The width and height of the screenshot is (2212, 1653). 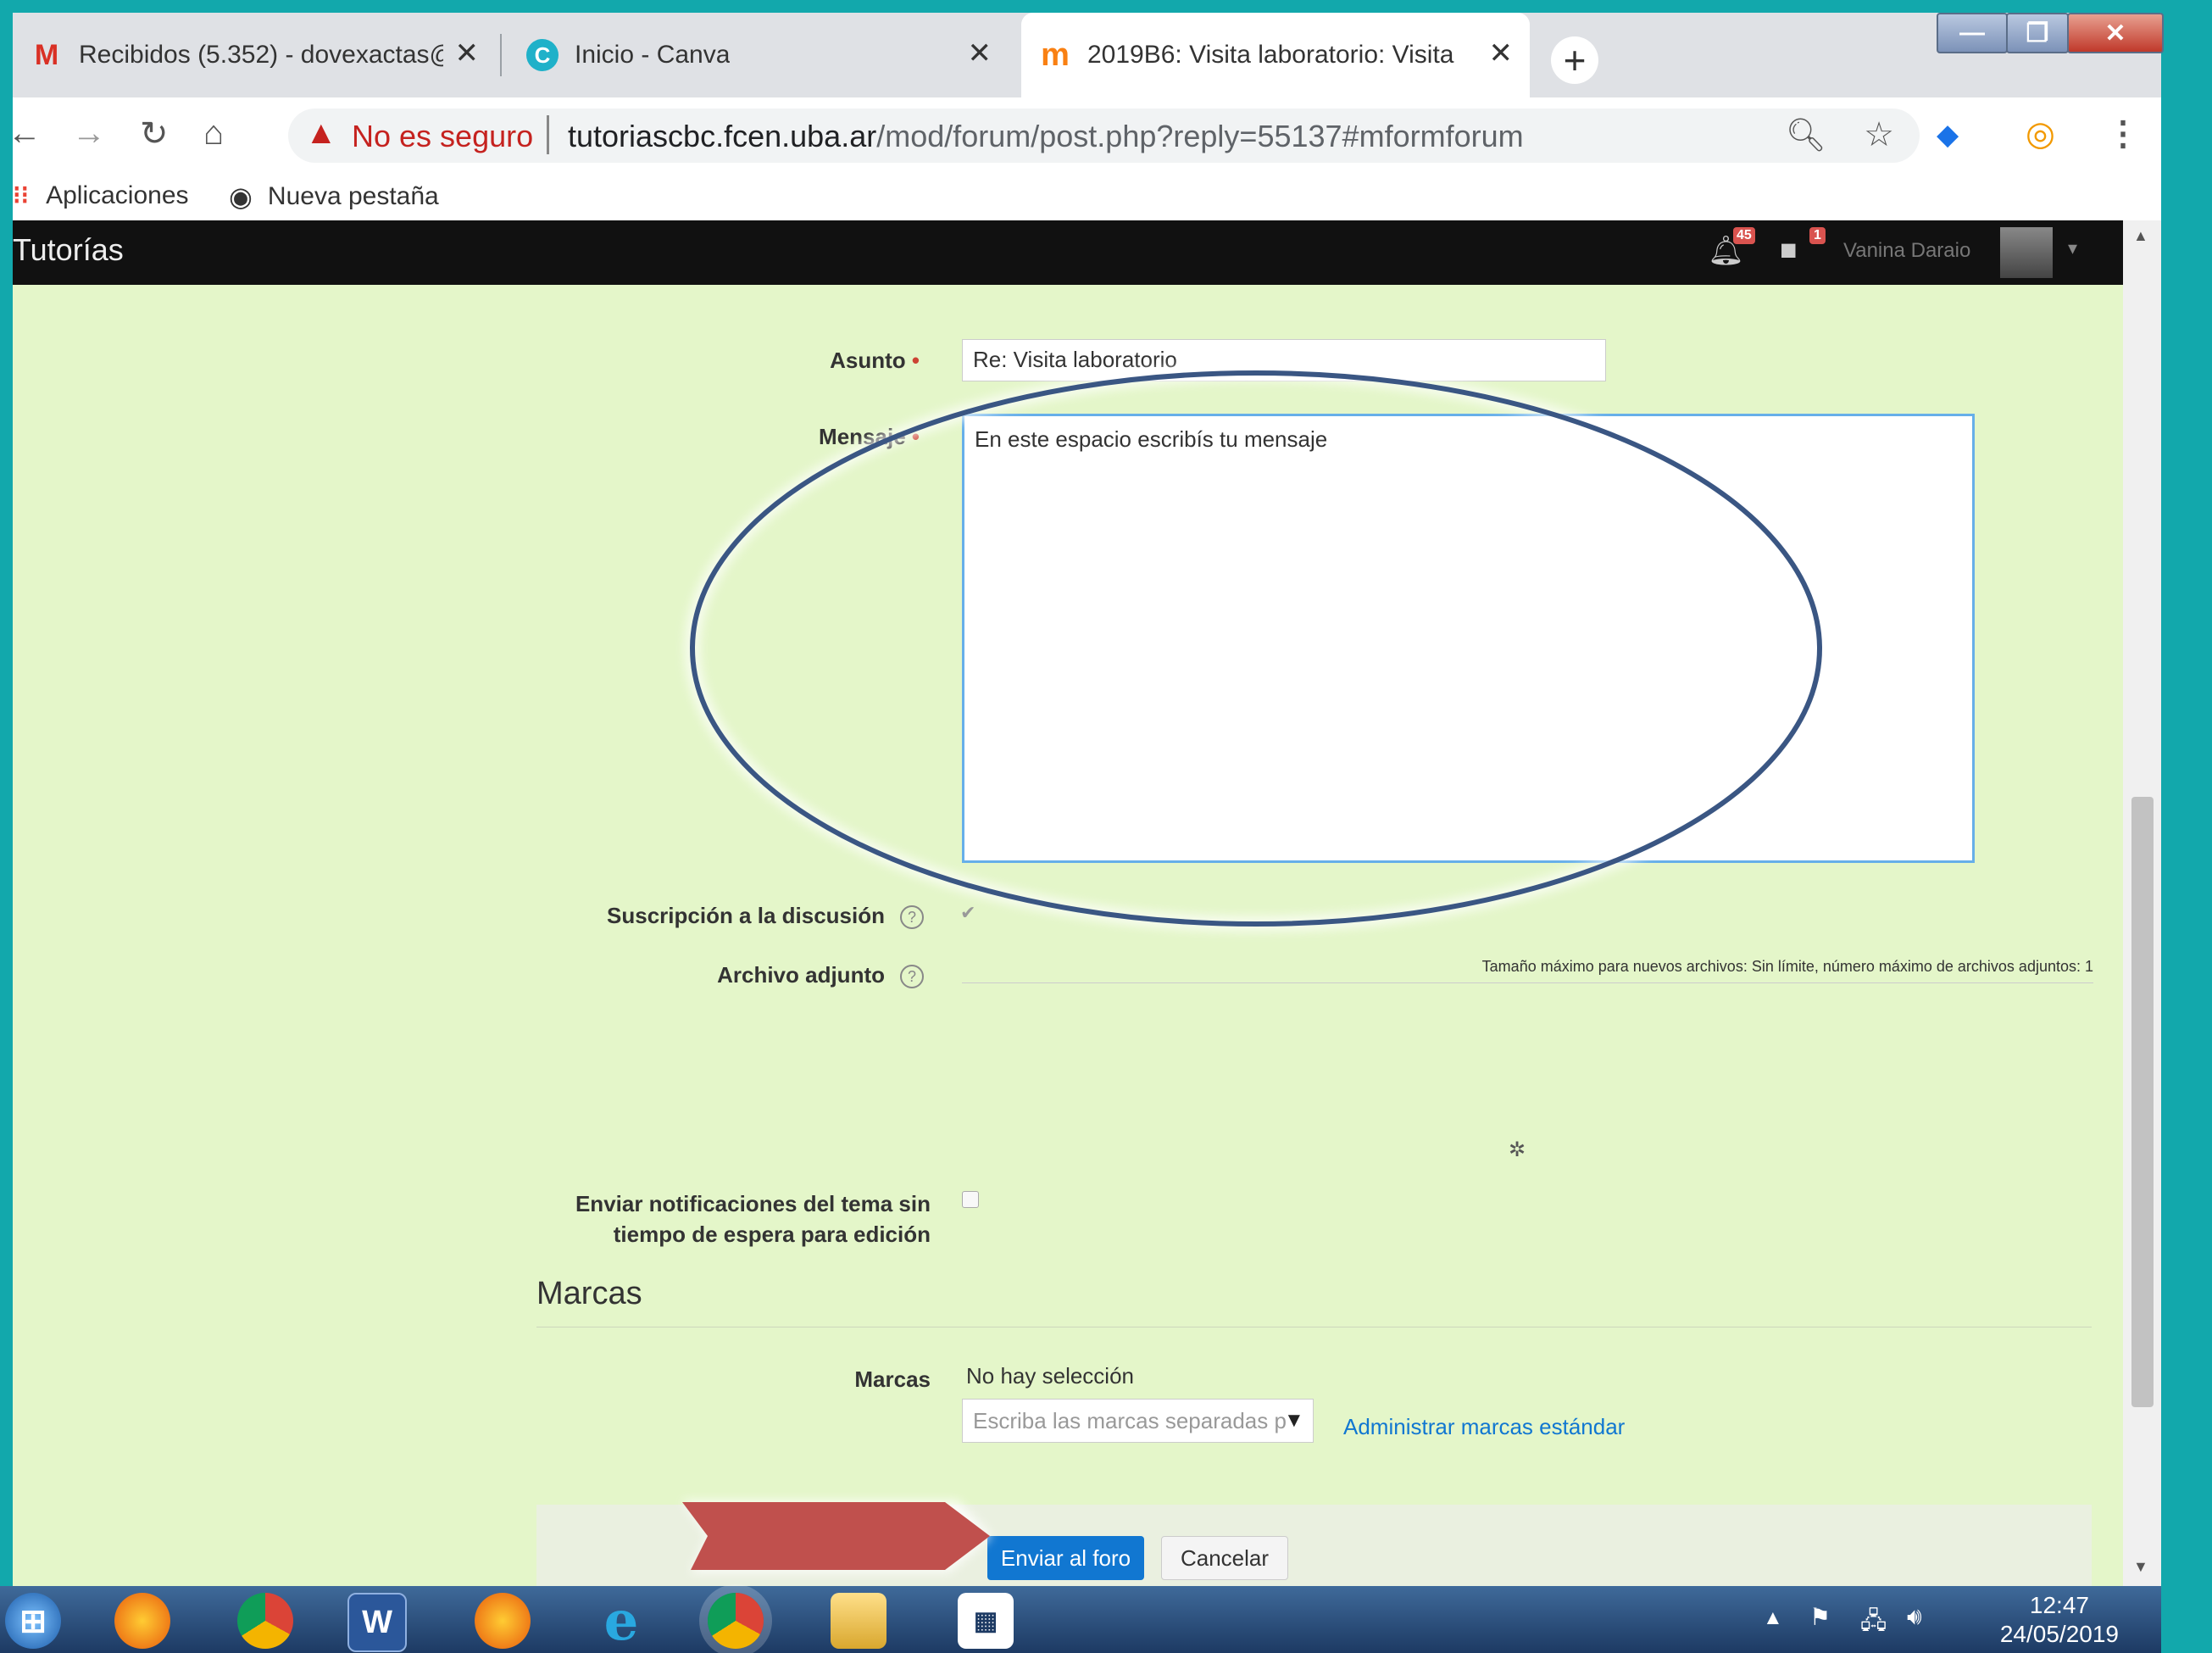 I want to click on user-name: Vanina Daraio, so click(x=1906, y=251).